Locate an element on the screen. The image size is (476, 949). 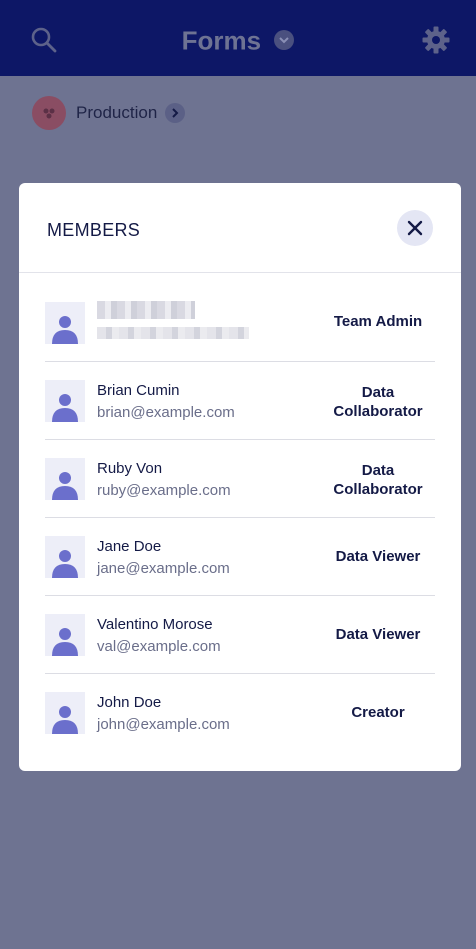
app-title-dropdown: Forms is located at coordinates (238, 40).